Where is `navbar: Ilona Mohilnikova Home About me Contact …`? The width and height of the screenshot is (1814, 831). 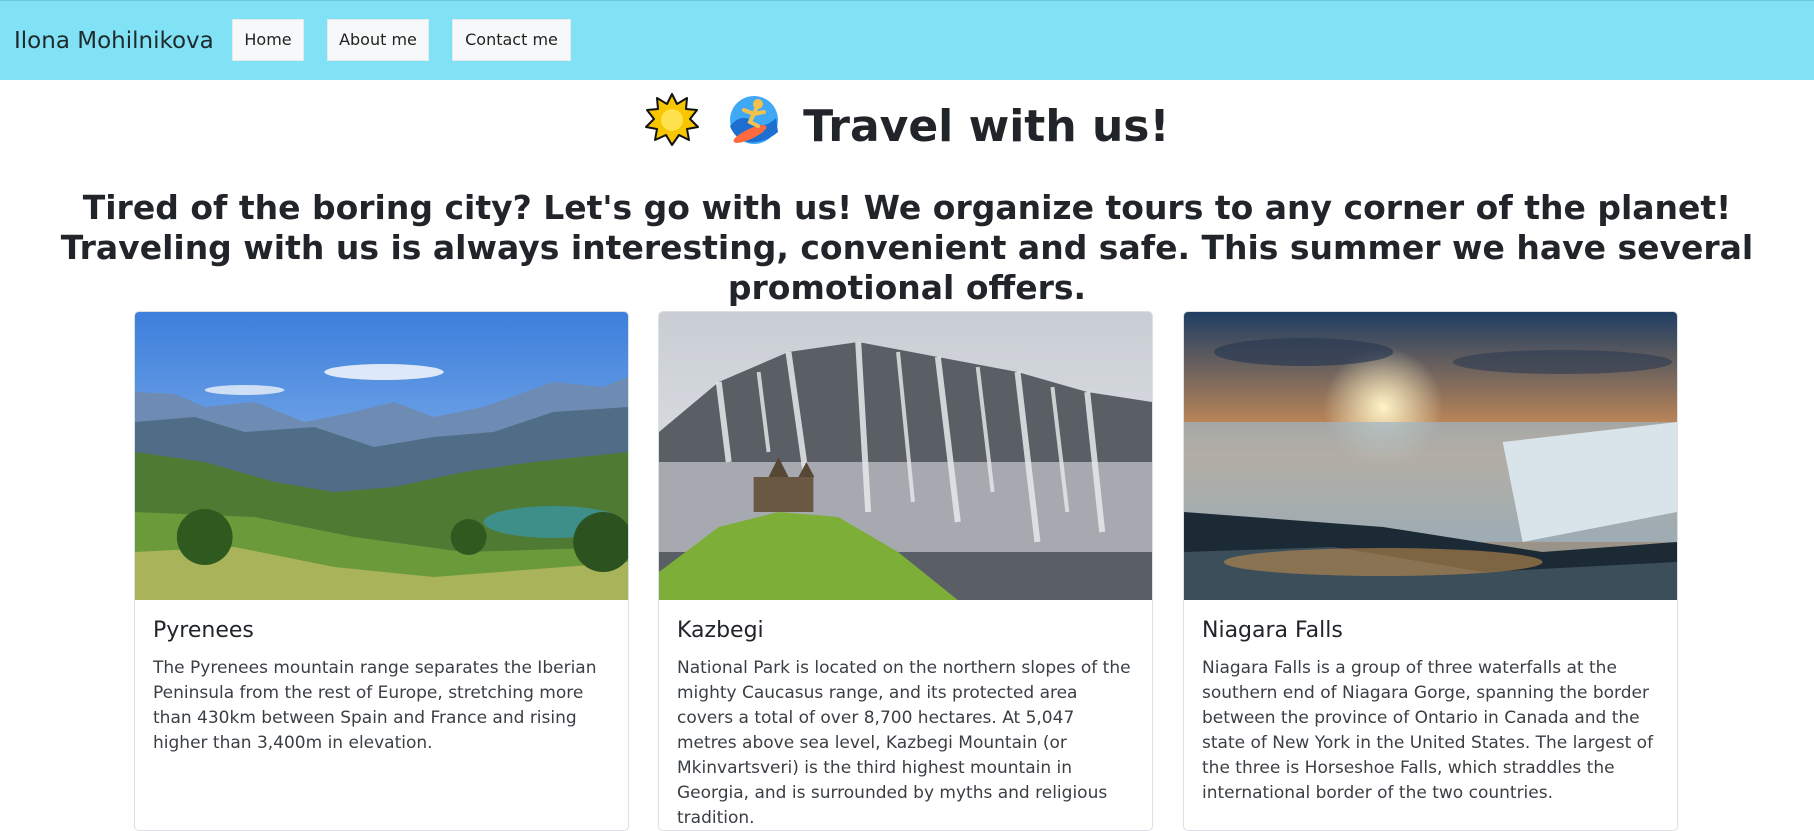
navbar: Ilona Mohilnikova Home About me Contact … is located at coordinates (907, 40).